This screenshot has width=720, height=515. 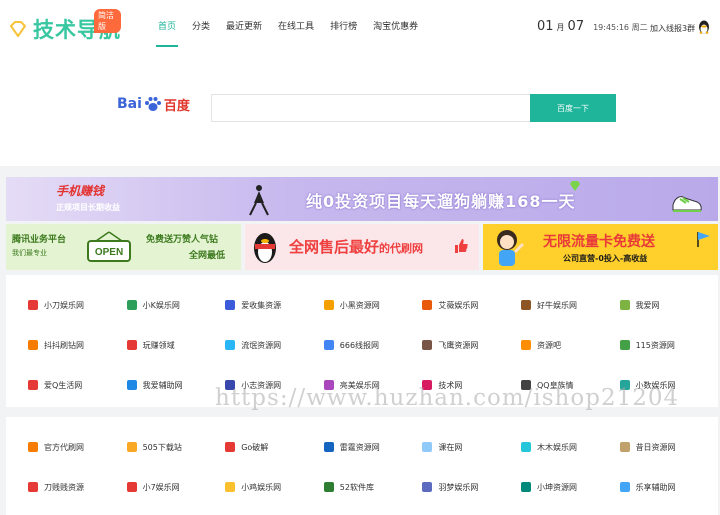 I want to click on baidu-logo: Bai 百度, so click(x=153, y=104).